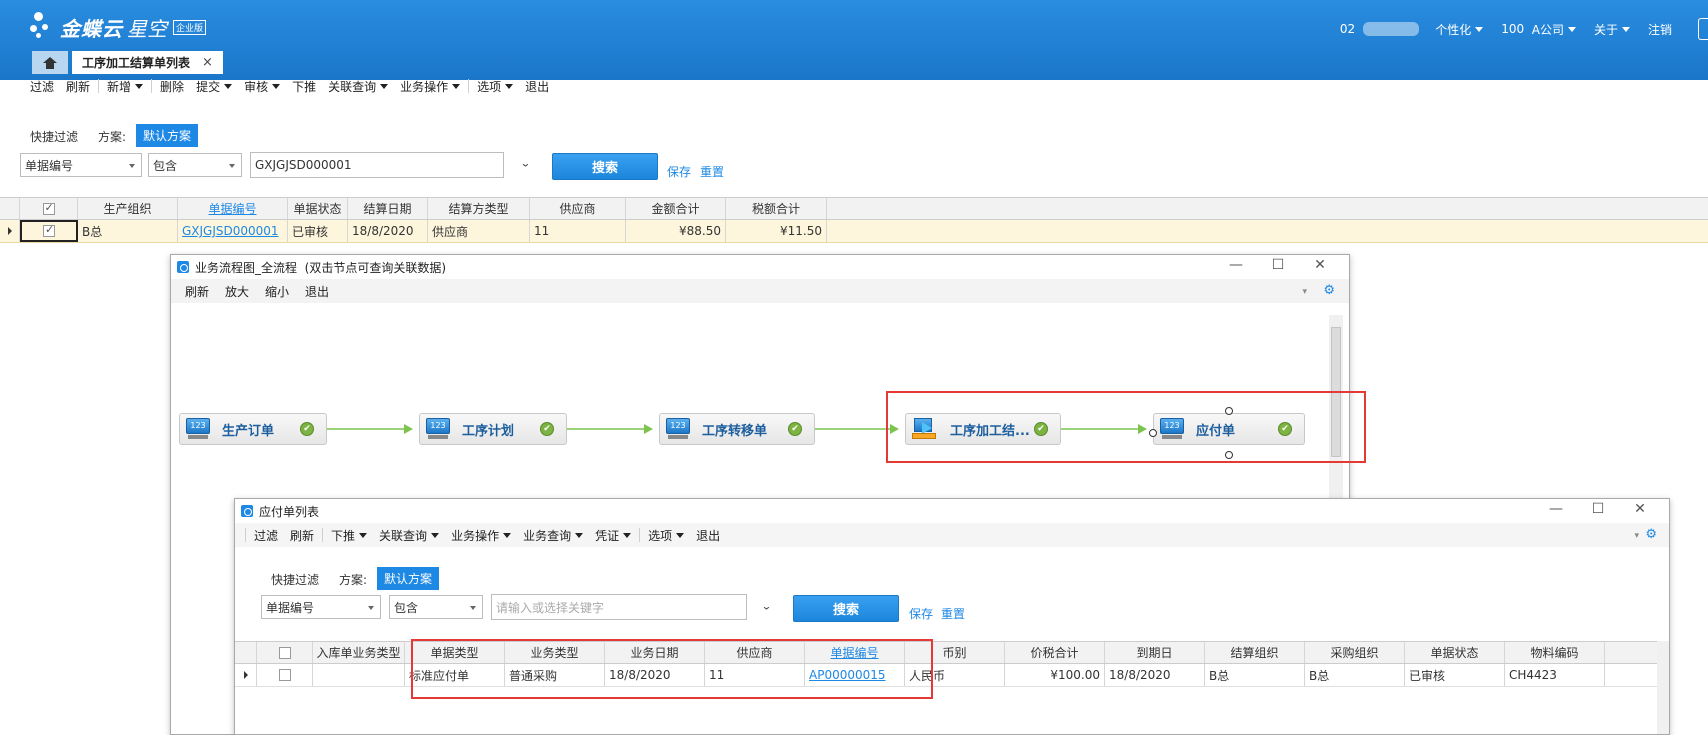  Describe the element at coordinates (323, 535) in the screenshot. I see `toolbar-divider` at that location.